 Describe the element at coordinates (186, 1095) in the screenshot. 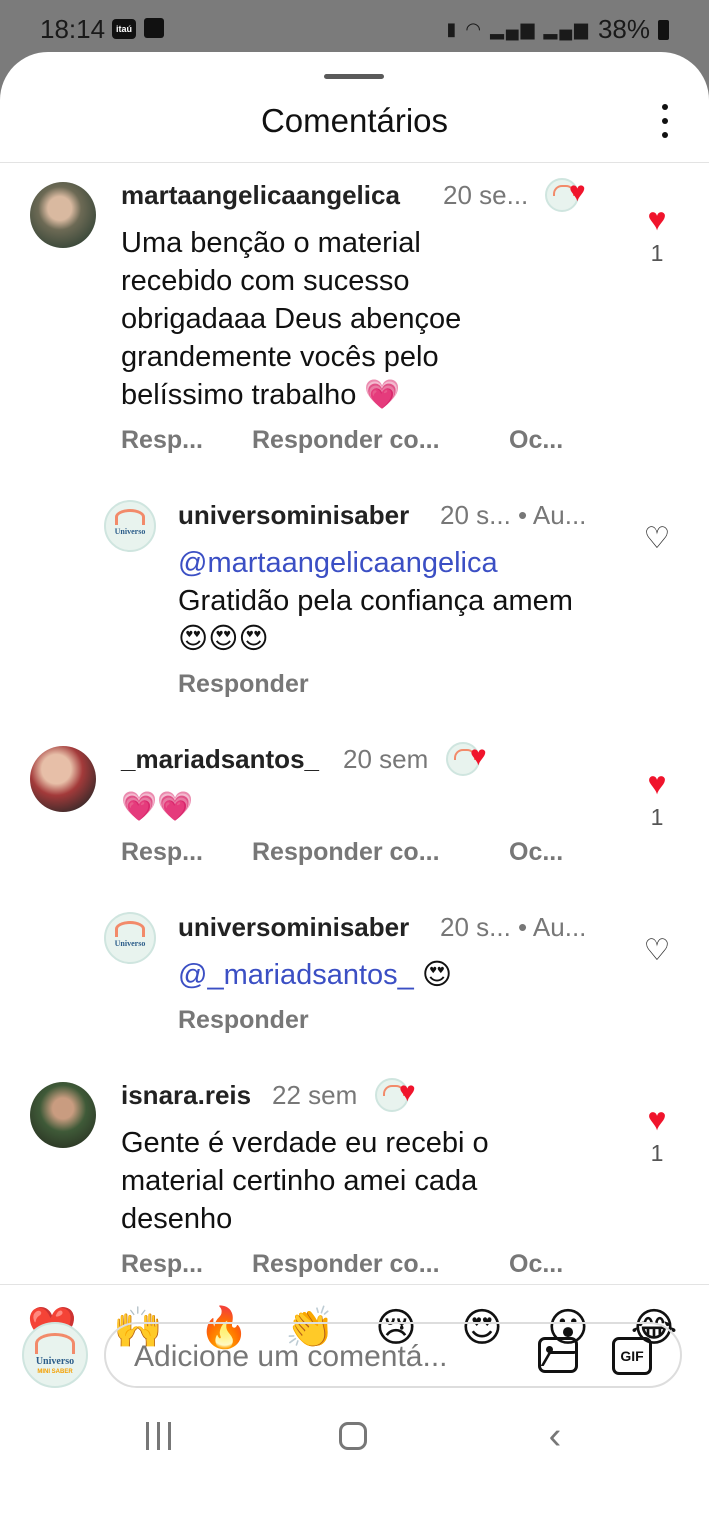

I see `comment-username: isnara.reis` at that location.